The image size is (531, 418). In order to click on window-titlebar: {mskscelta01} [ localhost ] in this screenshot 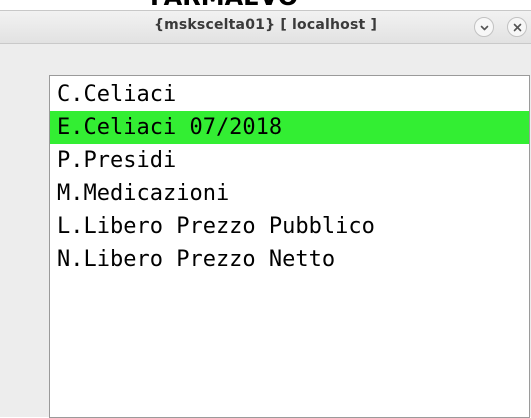, I will do `click(265, 27)`.